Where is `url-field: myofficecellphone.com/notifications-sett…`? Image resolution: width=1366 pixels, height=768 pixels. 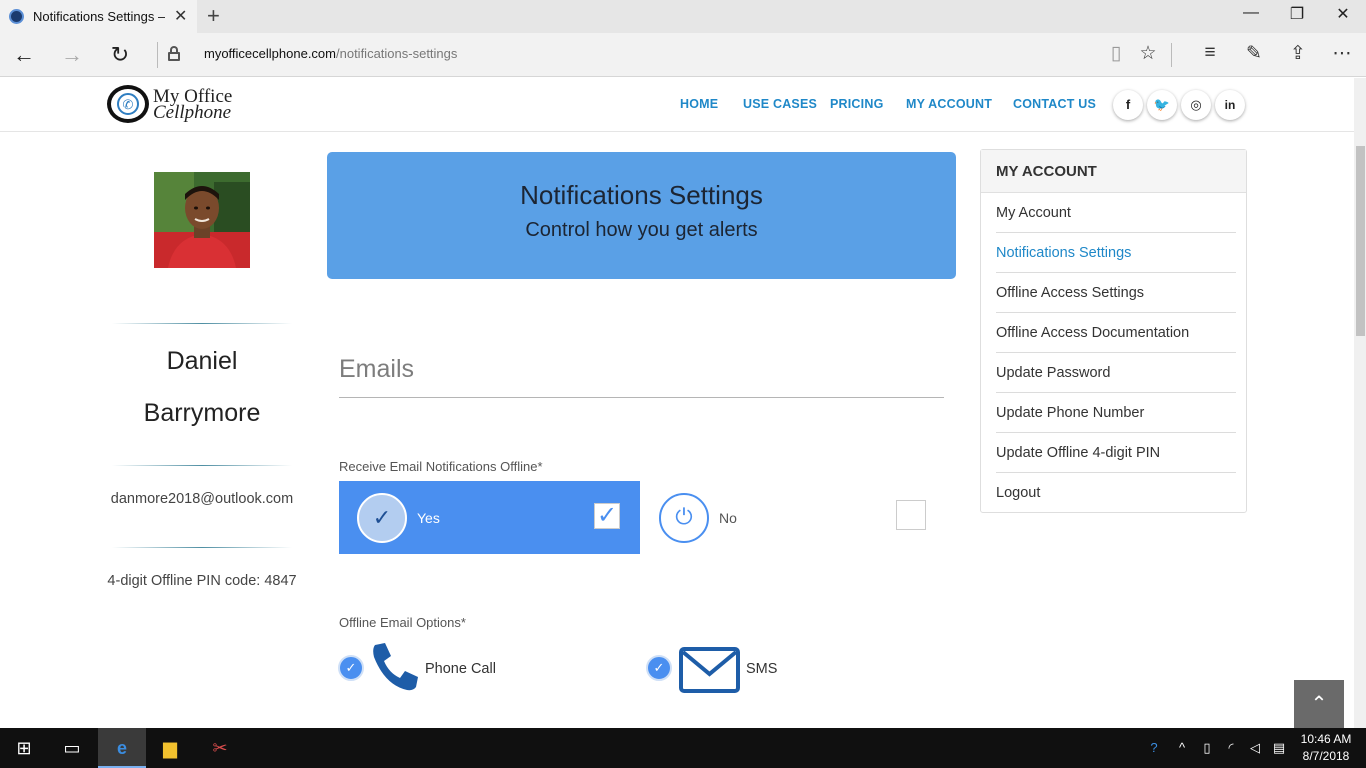 url-field: myofficecellphone.com/notifications-sett… is located at coordinates (330, 53).